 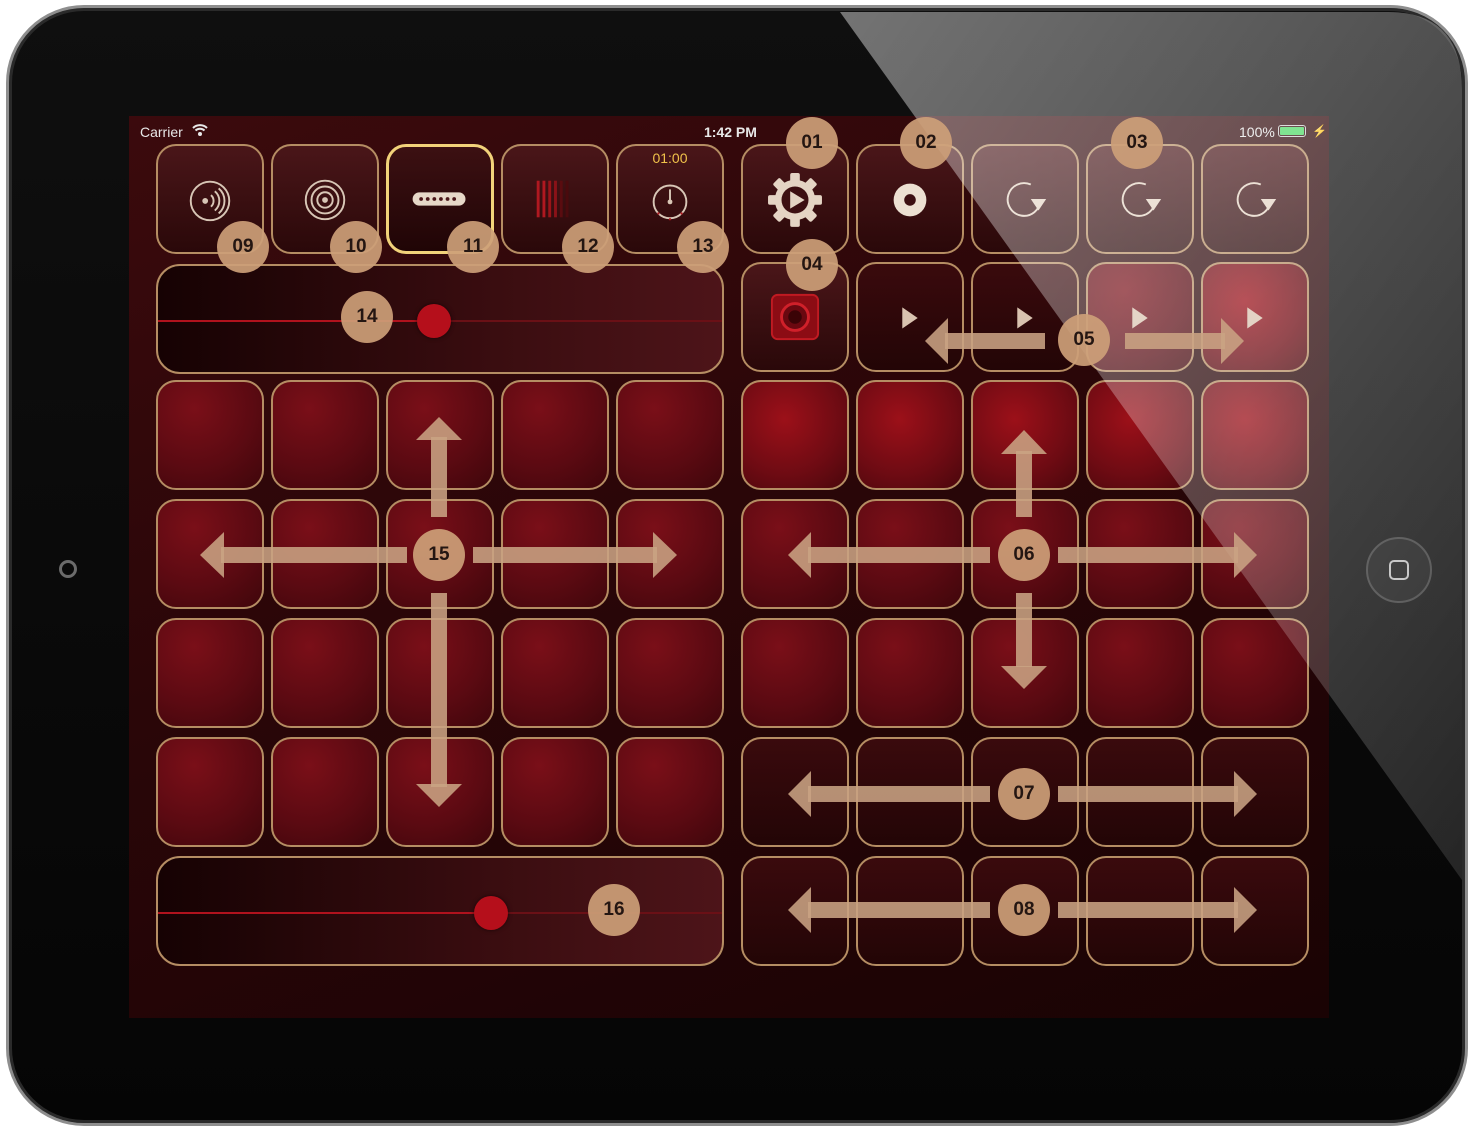 I want to click on home-button, so click(x=1399, y=570).